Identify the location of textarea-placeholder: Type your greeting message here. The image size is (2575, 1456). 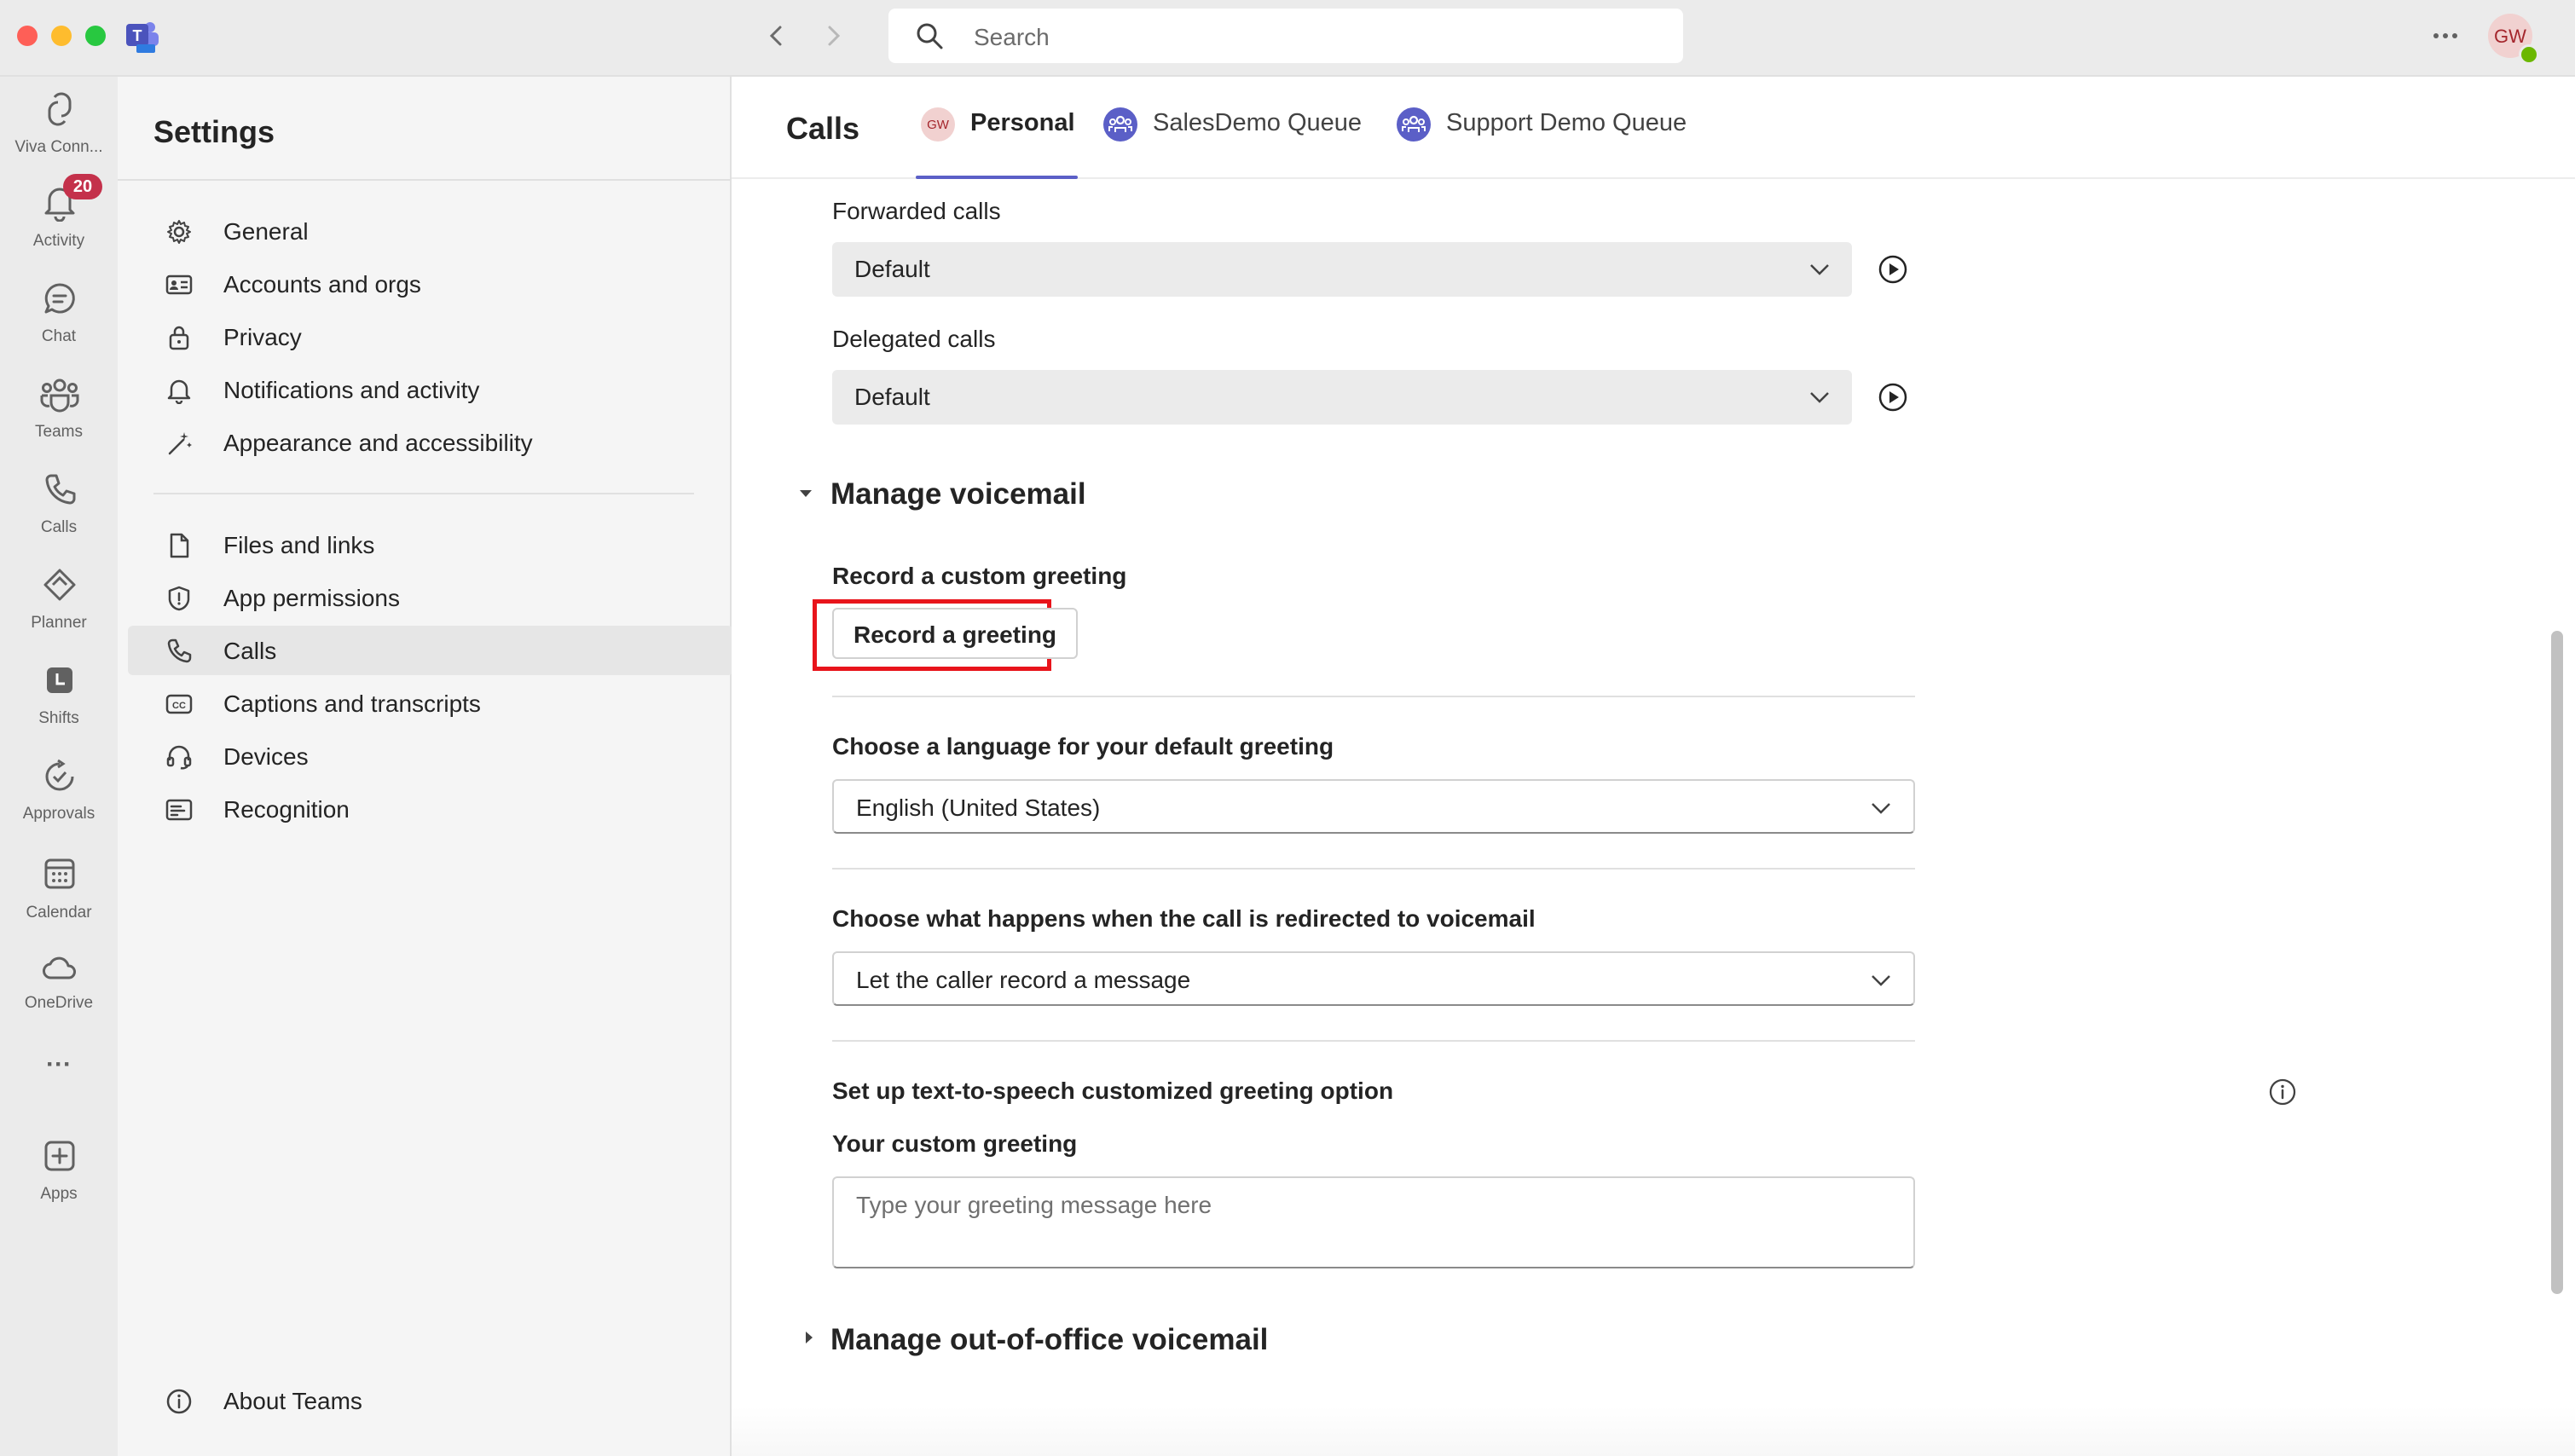
(1034, 1205).